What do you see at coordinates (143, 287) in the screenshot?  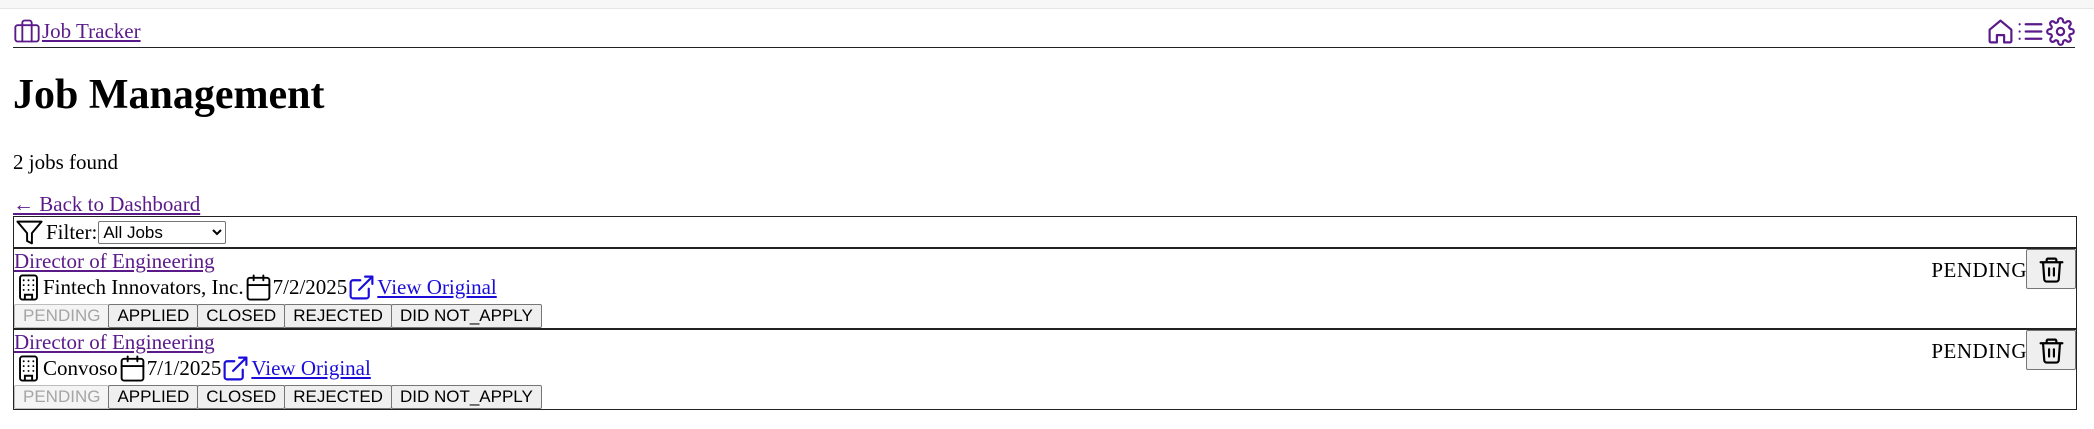 I see `job-company: Fintech Innovators, Inc.` at bounding box center [143, 287].